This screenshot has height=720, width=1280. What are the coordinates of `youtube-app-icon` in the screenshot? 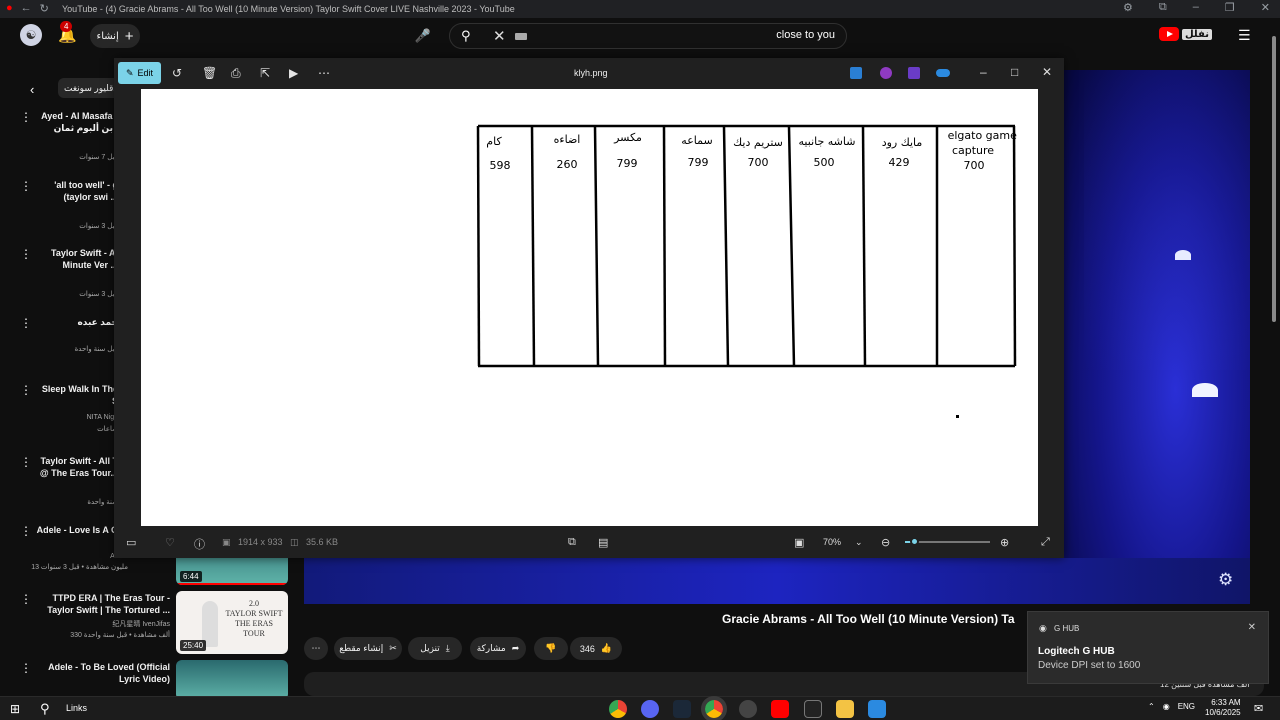 It's located at (780, 709).